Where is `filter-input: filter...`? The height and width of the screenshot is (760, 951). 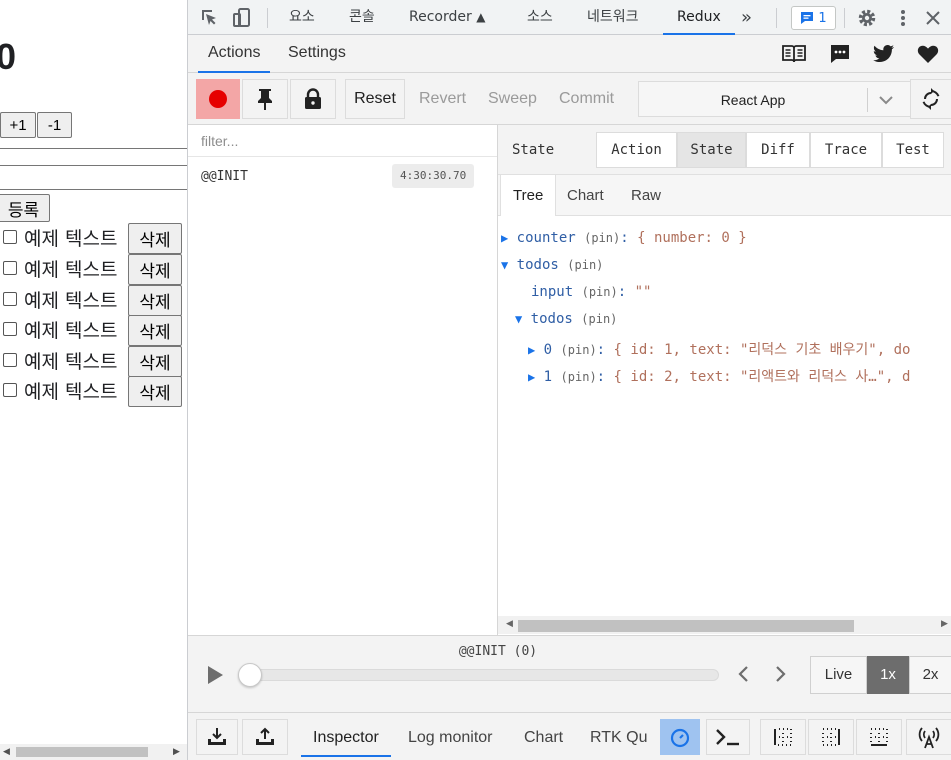
filter-input: filter... is located at coordinates (342, 141).